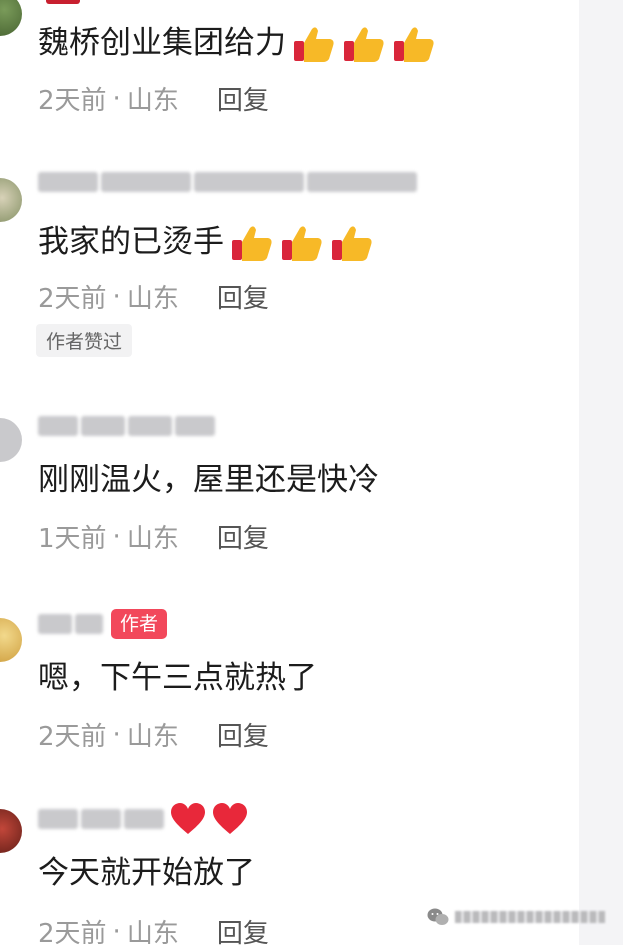 The width and height of the screenshot is (623, 950). What do you see at coordinates (601, 472) in the screenshot?
I see `side-scroll-strip` at bounding box center [601, 472].